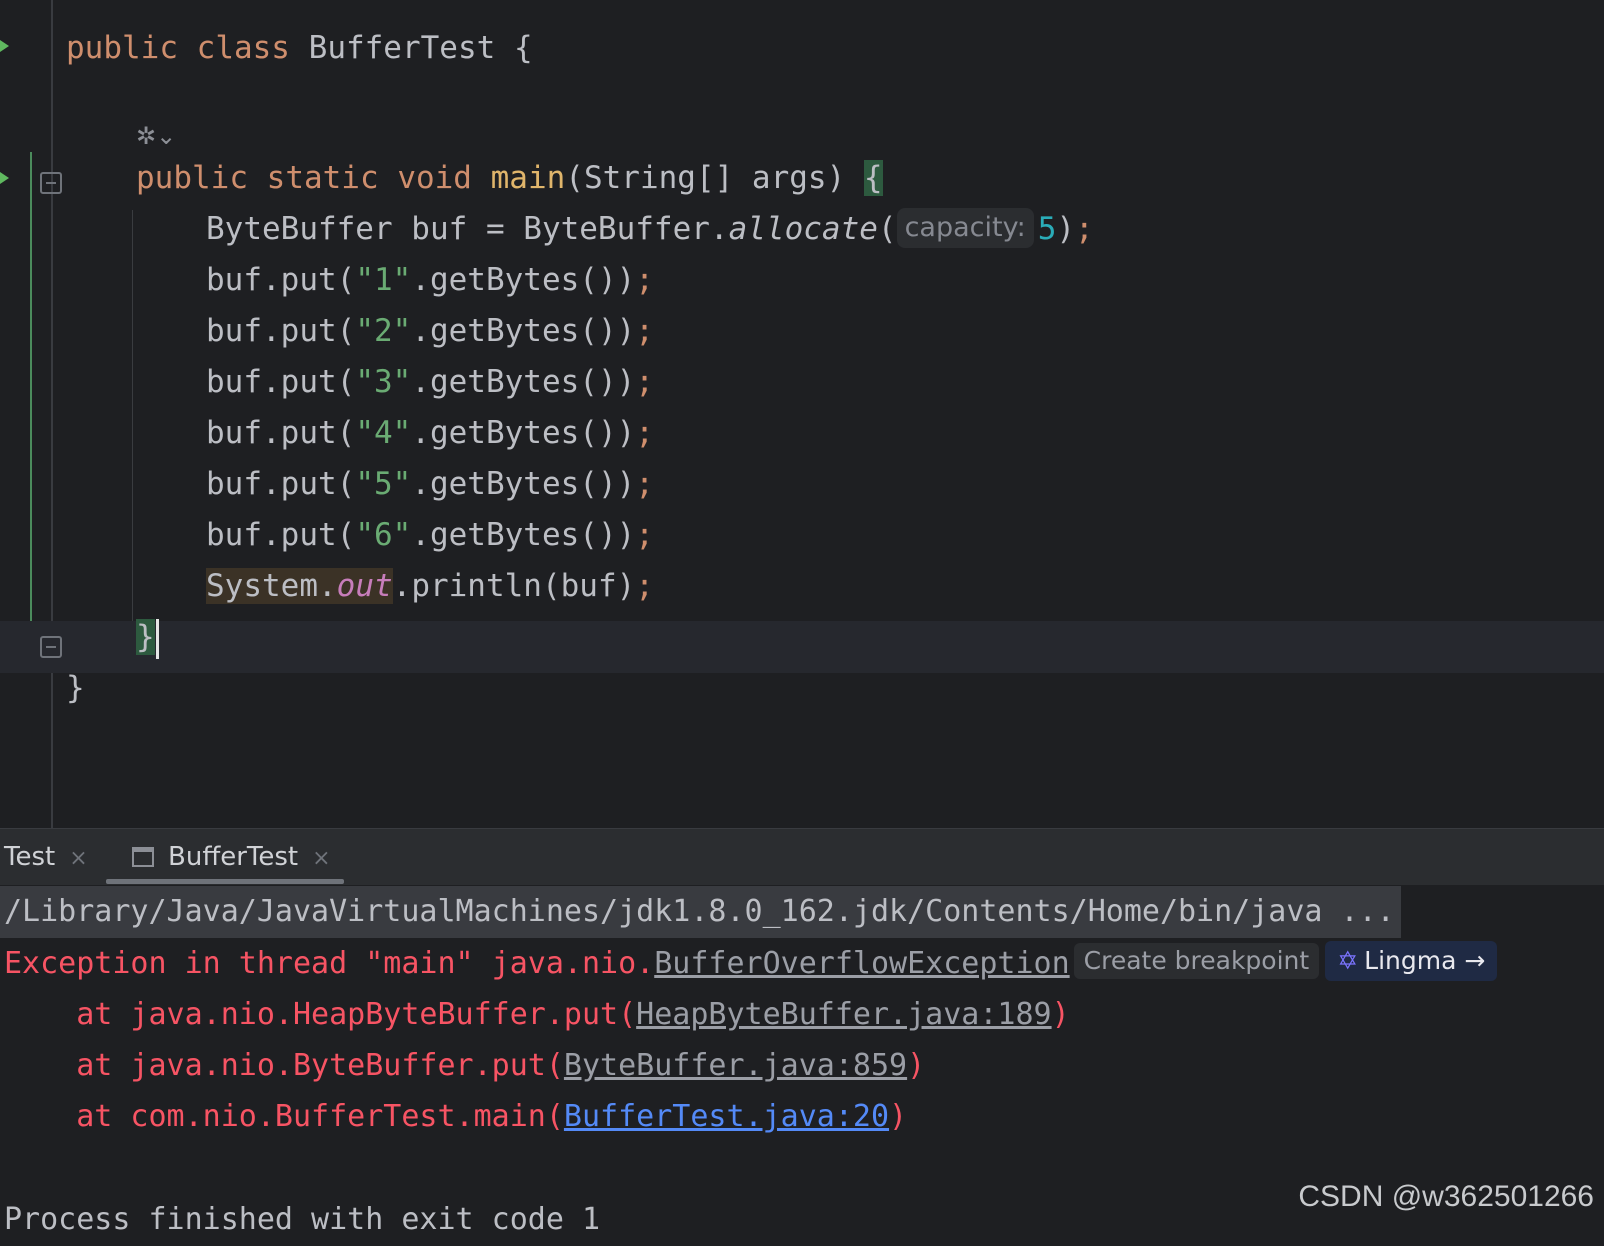 The width and height of the screenshot is (1604, 1246). What do you see at coordinates (735, 1065) in the screenshot?
I see `stack-frame-link: ByteBuffer.java:859` at bounding box center [735, 1065].